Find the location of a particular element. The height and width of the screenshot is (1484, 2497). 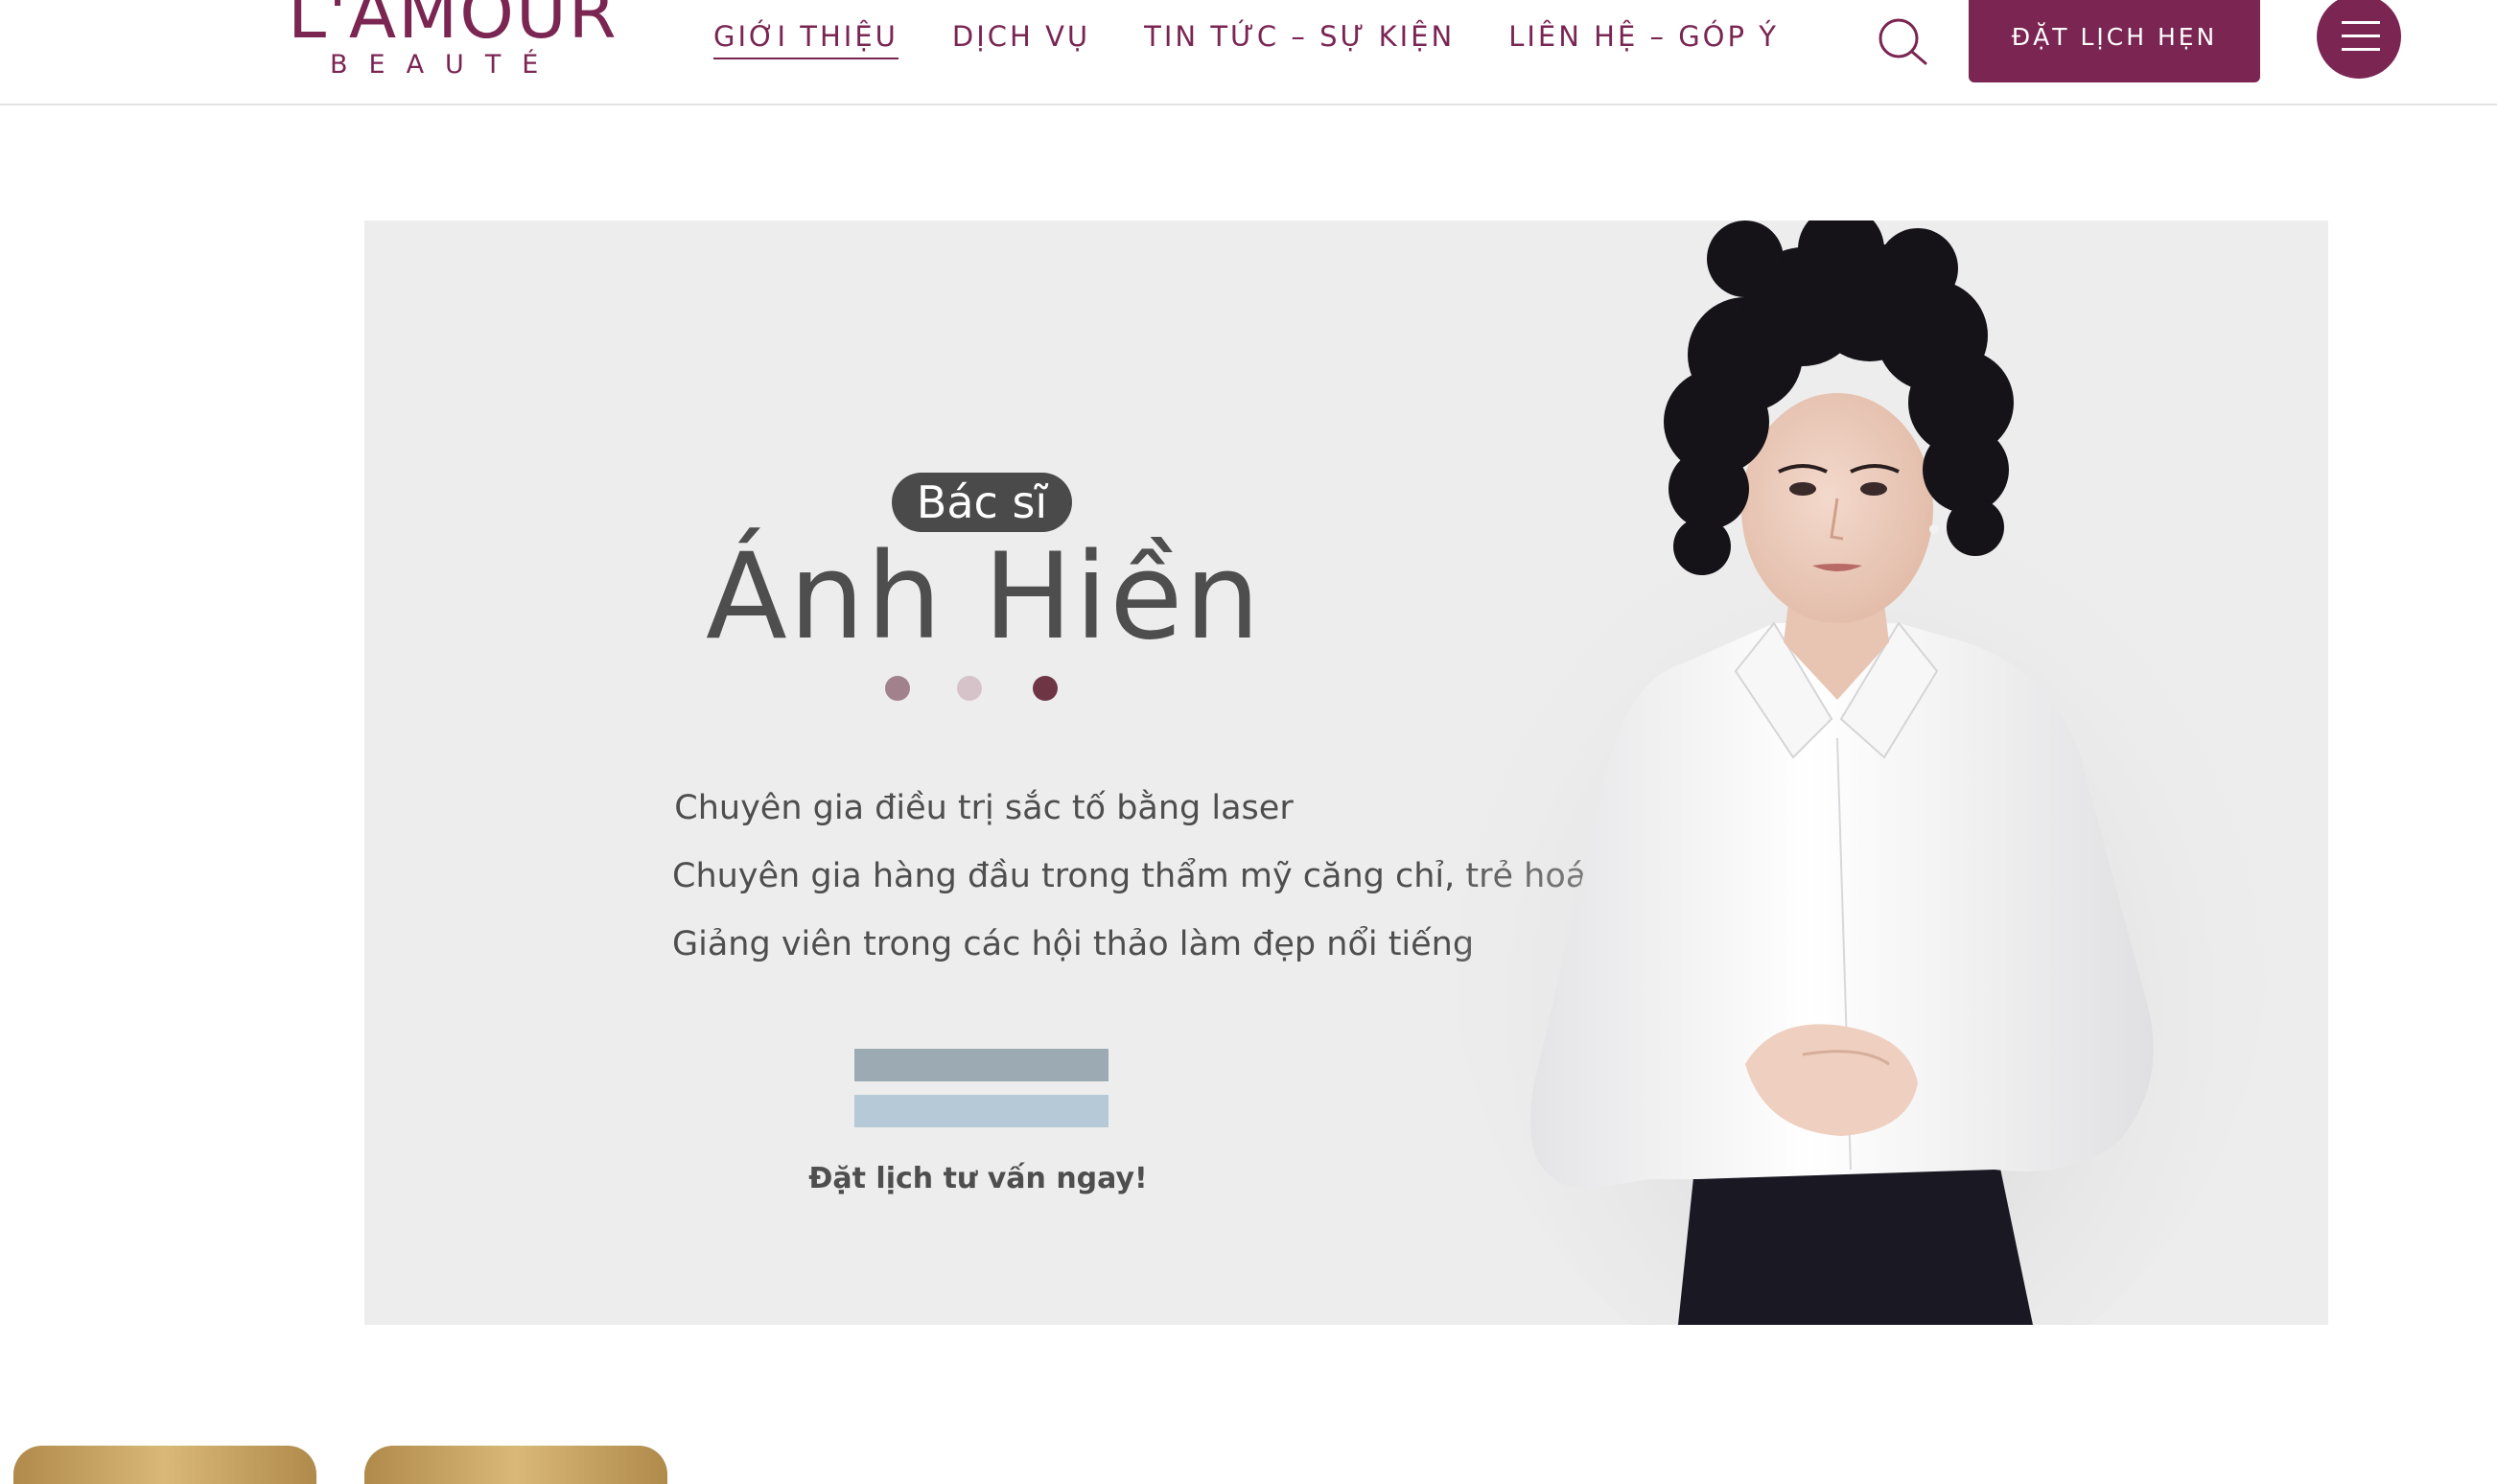

logo-tagline: BEAUTÉ is located at coordinates (445, 65).